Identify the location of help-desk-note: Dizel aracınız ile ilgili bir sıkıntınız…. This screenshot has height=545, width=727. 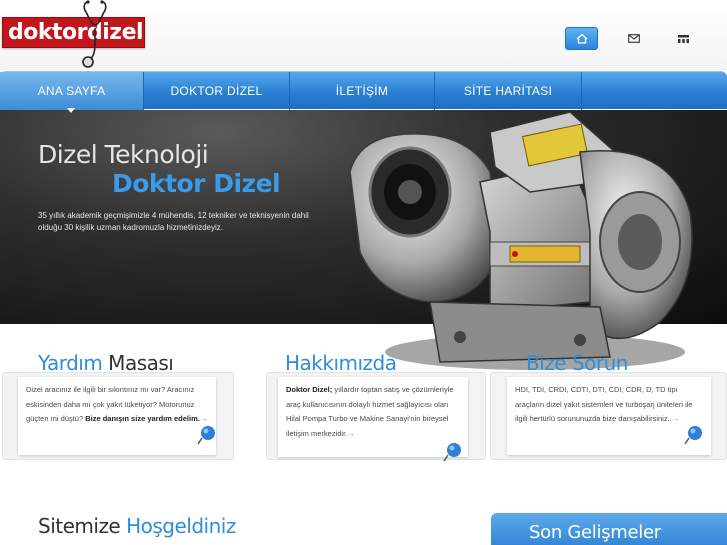
(117, 416).